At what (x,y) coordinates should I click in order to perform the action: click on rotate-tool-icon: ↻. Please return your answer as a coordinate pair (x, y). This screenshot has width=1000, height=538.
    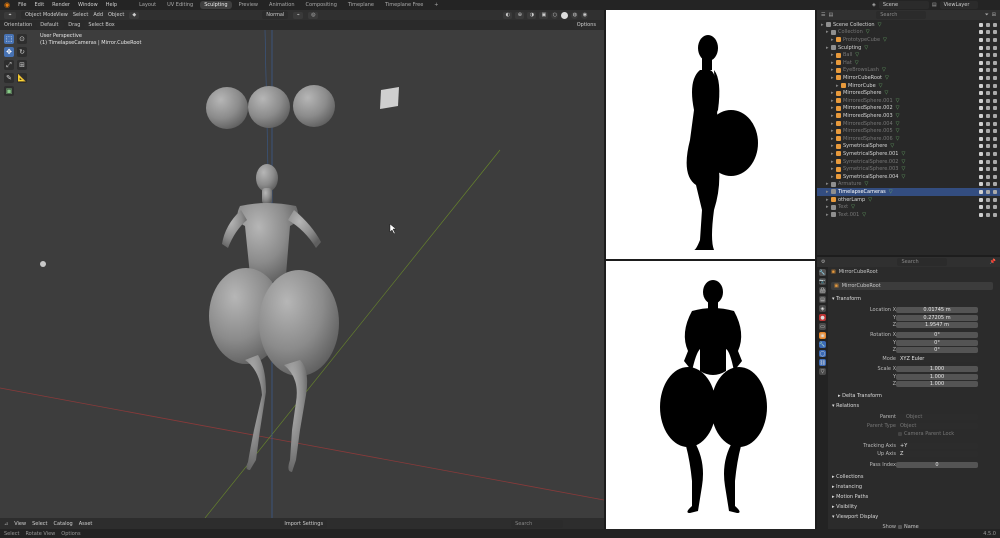
    Looking at the image, I should click on (22, 52).